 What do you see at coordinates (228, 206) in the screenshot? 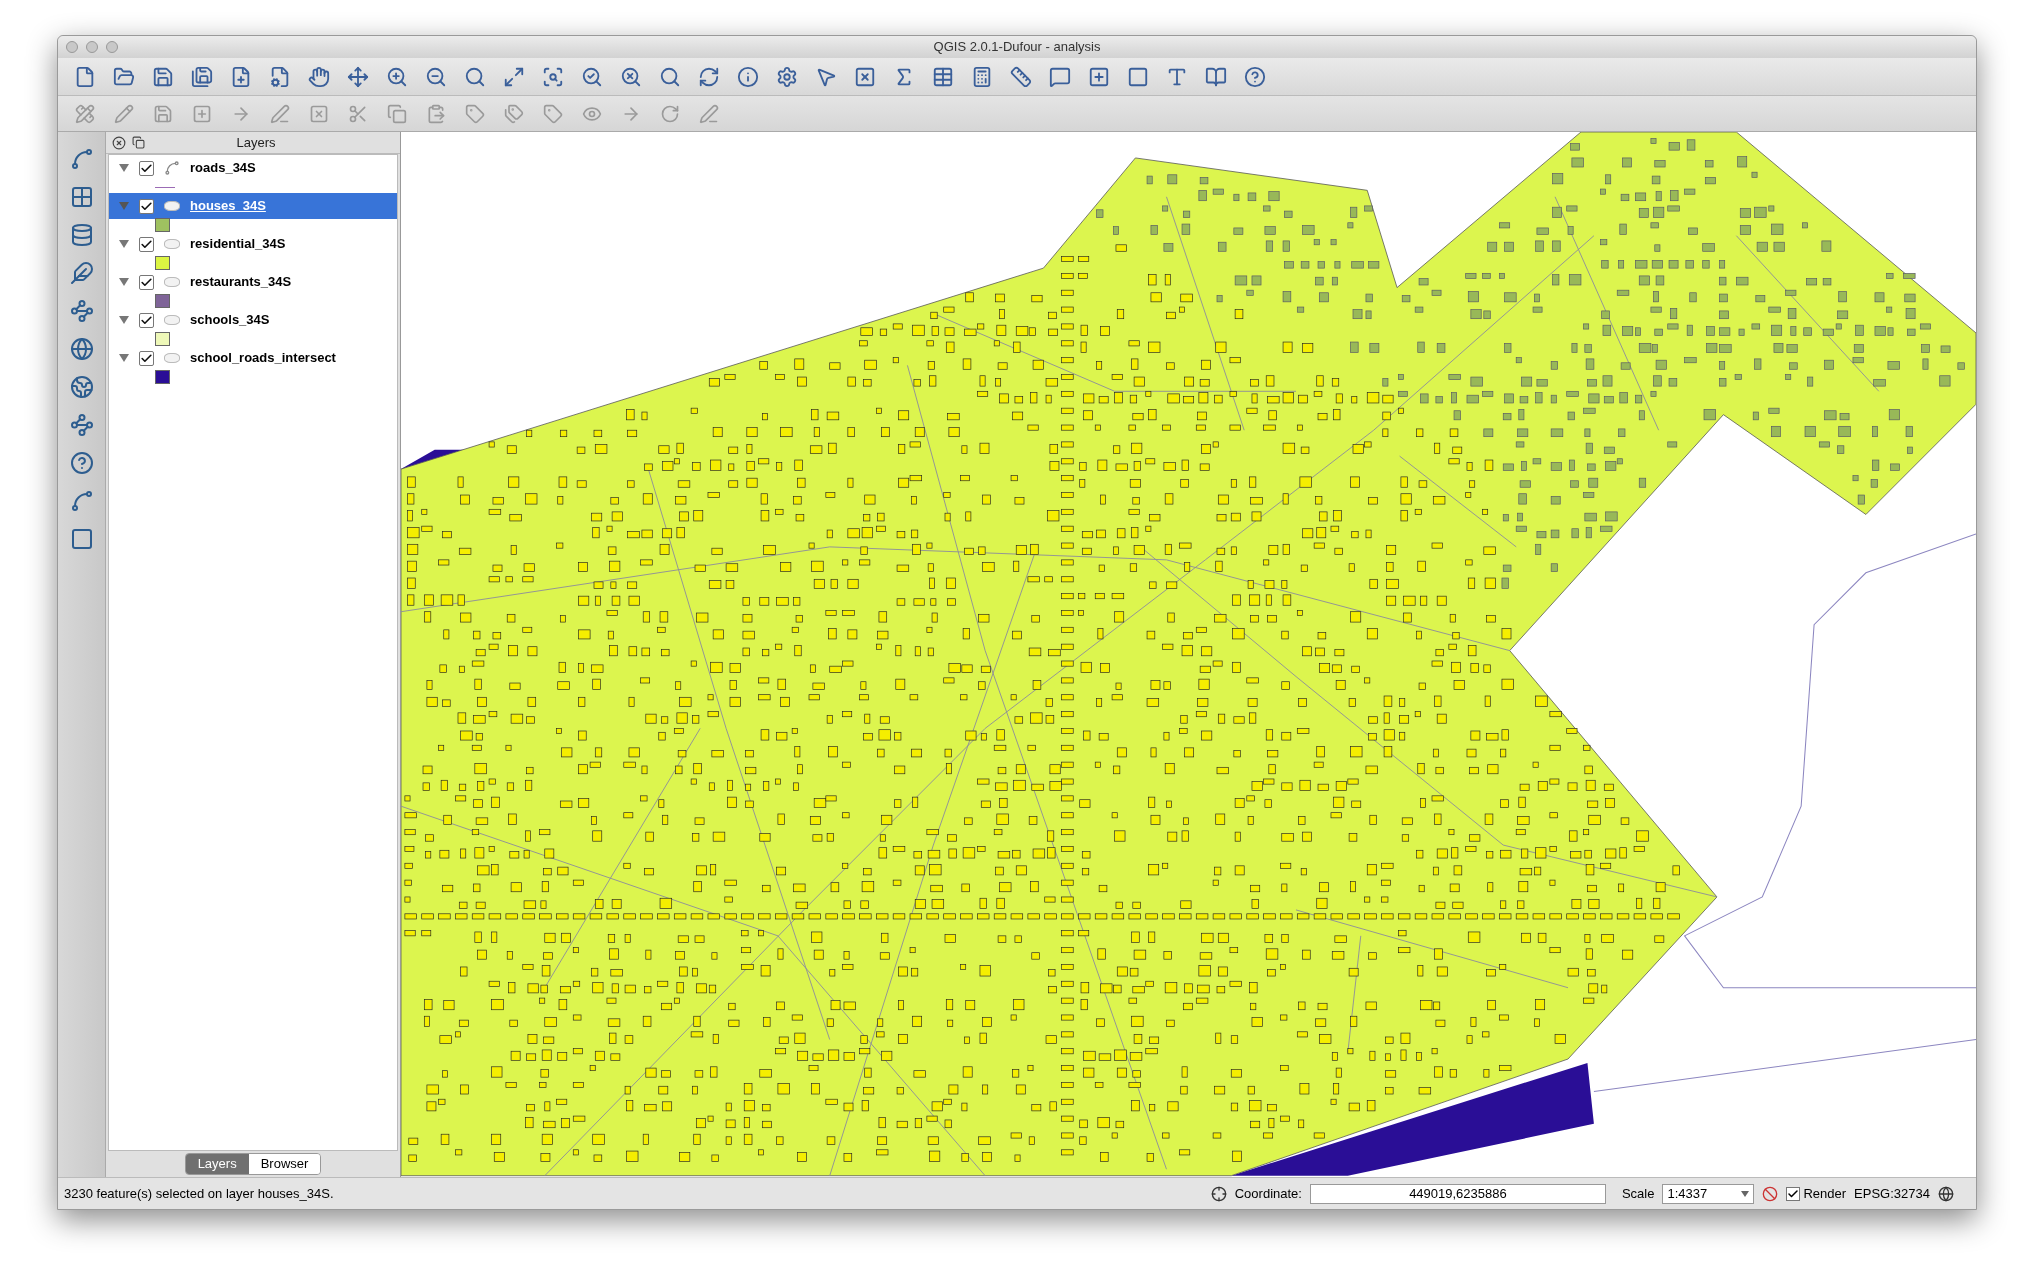
I see `layer-name: houses_34S` at bounding box center [228, 206].